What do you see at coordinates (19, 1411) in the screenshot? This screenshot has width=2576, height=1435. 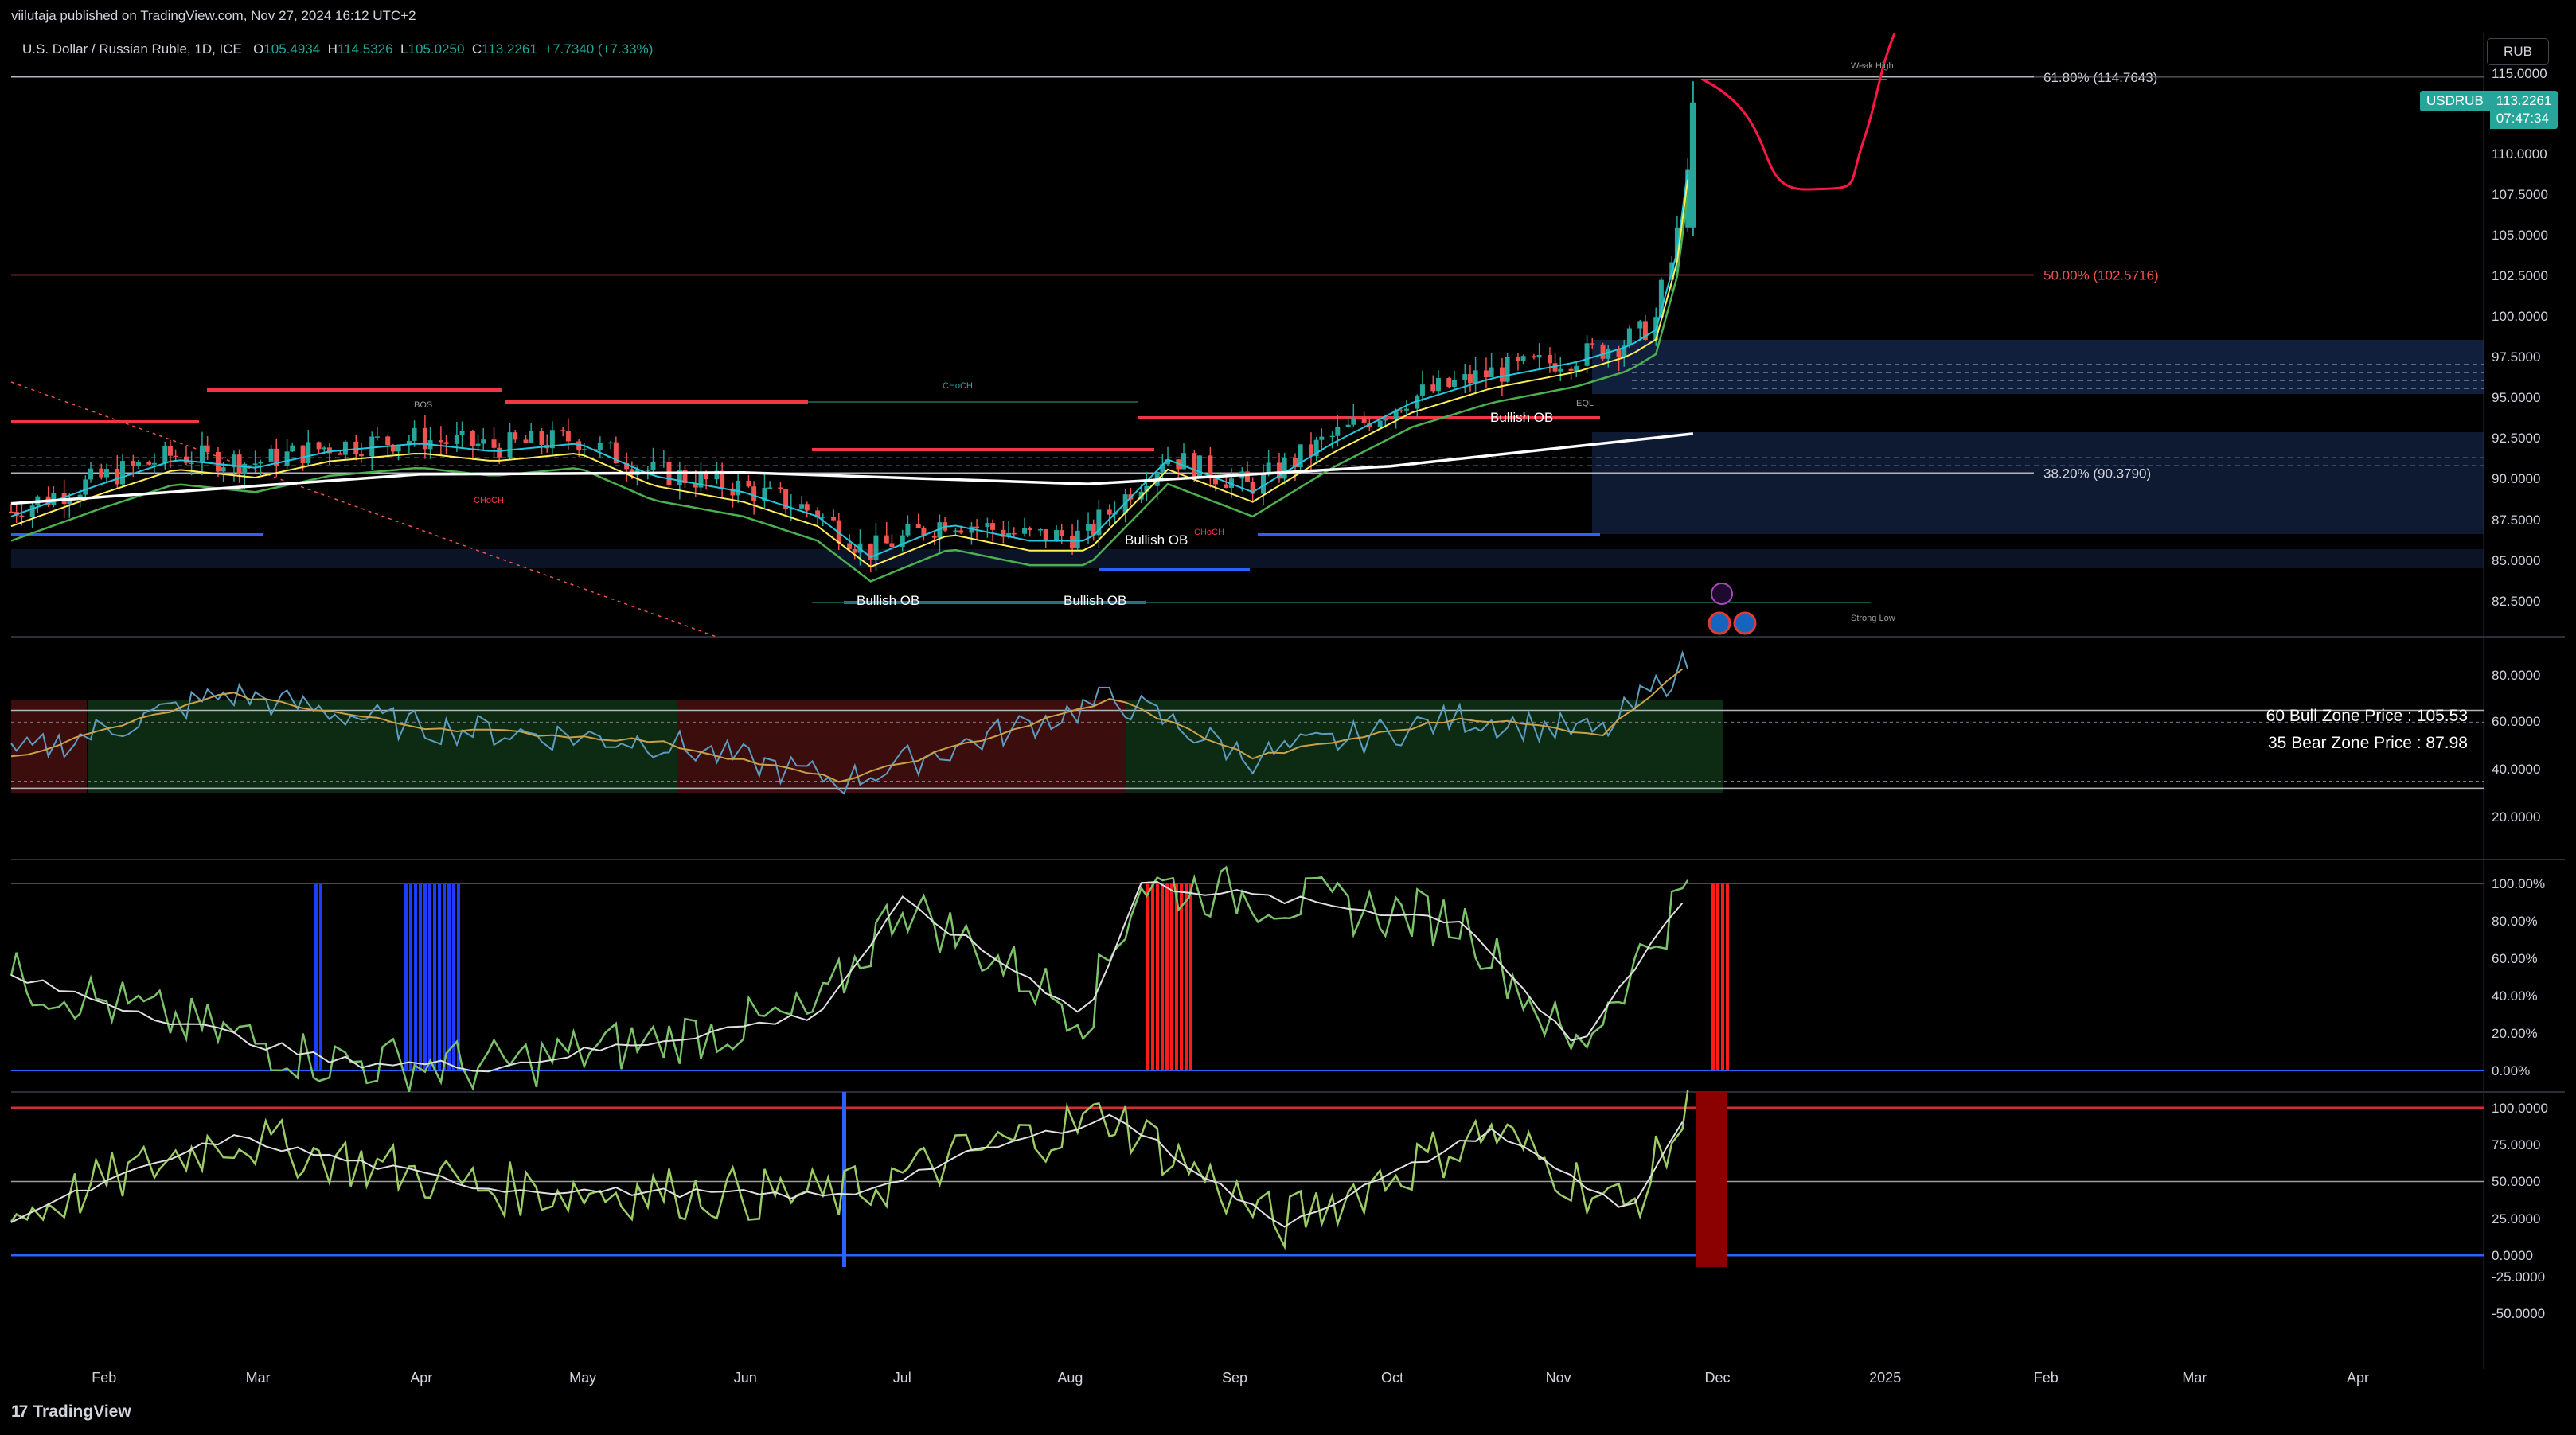 I see `tradingview-logo-icon: 17` at bounding box center [19, 1411].